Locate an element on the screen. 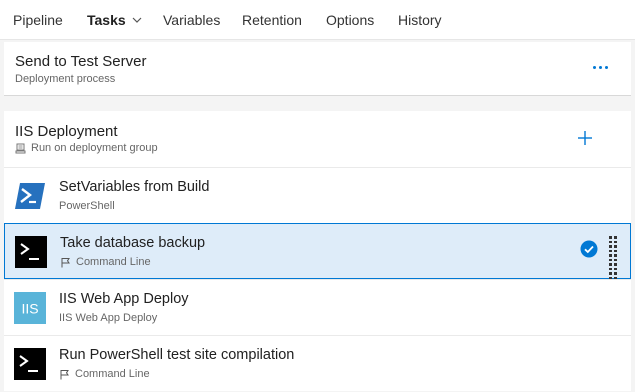  tab-tasks: Tasks is located at coordinates (114, 20).